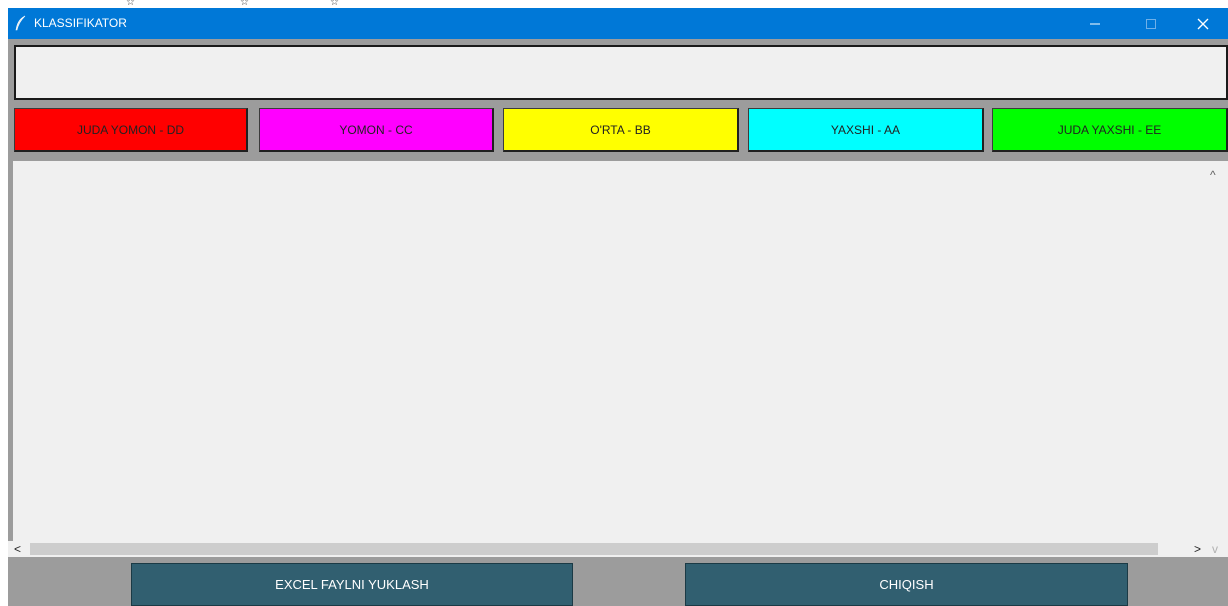 Image resolution: width=1228 pixels, height=606 pixels. What do you see at coordinates (866, 130) in the screenshot?
I see `grade-button-aa: YAXSHI - AA` at bounding box center [866, 130].